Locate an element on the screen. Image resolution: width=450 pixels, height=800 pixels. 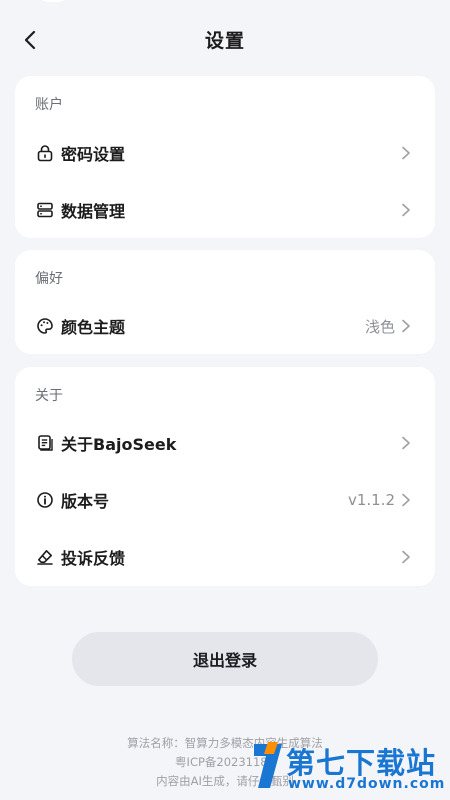
document-icon is located at coordinates (45, 443).